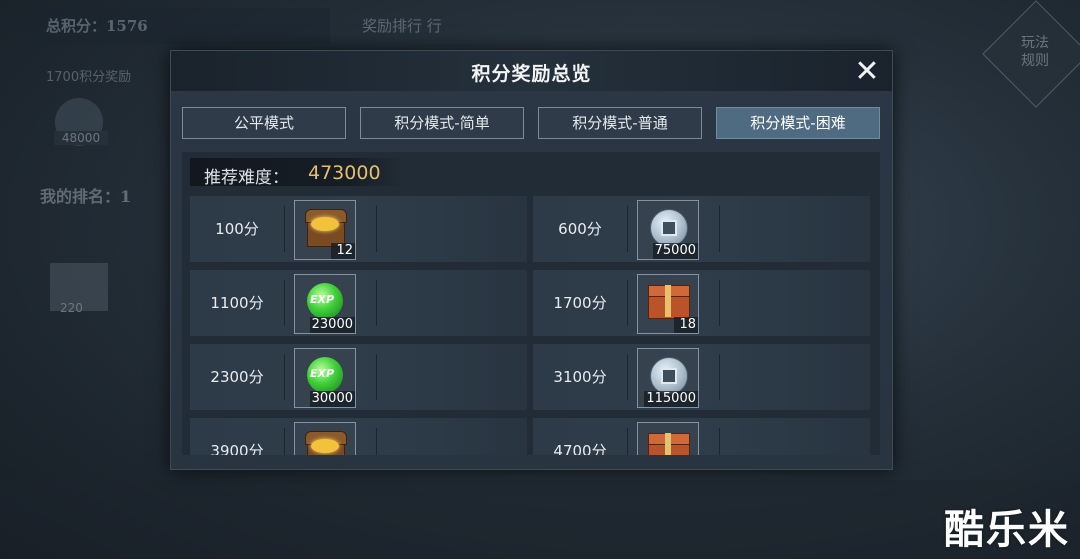 This screenshot has width=1080, height=559. I want to click on reward-points: 3100分, so click(580, 377).